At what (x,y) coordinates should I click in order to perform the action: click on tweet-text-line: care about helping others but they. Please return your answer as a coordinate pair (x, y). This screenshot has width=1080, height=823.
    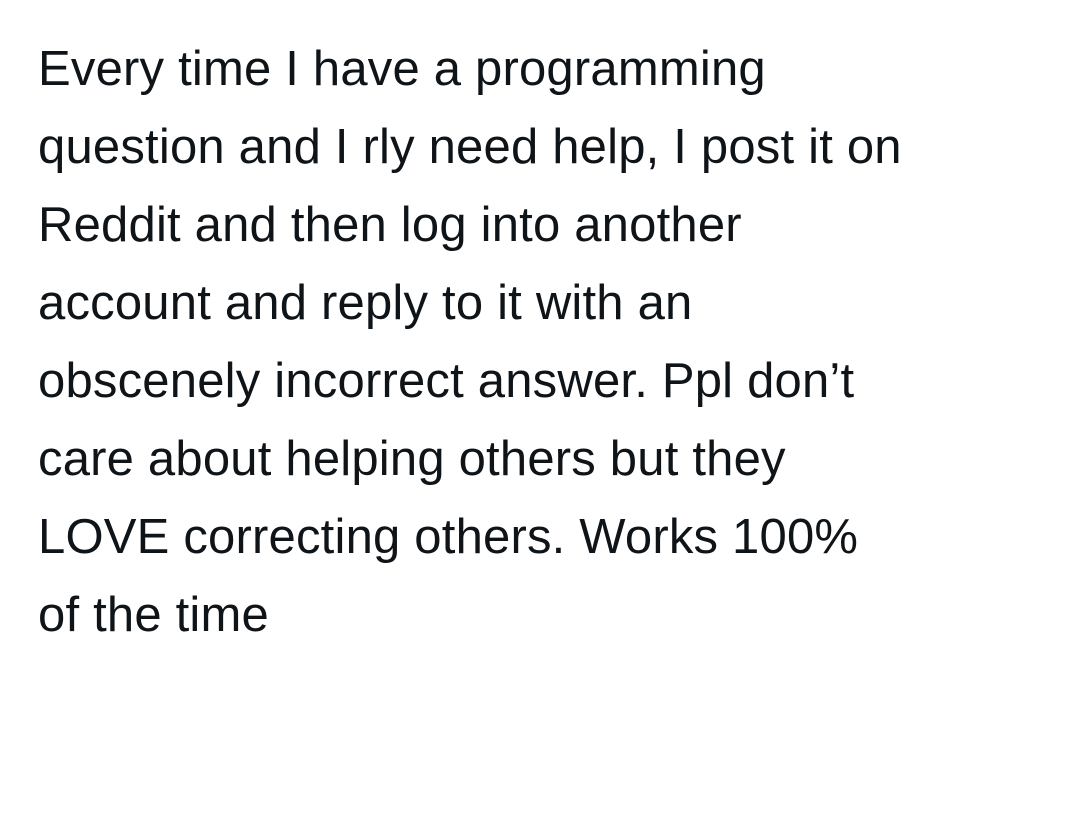
    Looking at the image, I should click on (412, 459).